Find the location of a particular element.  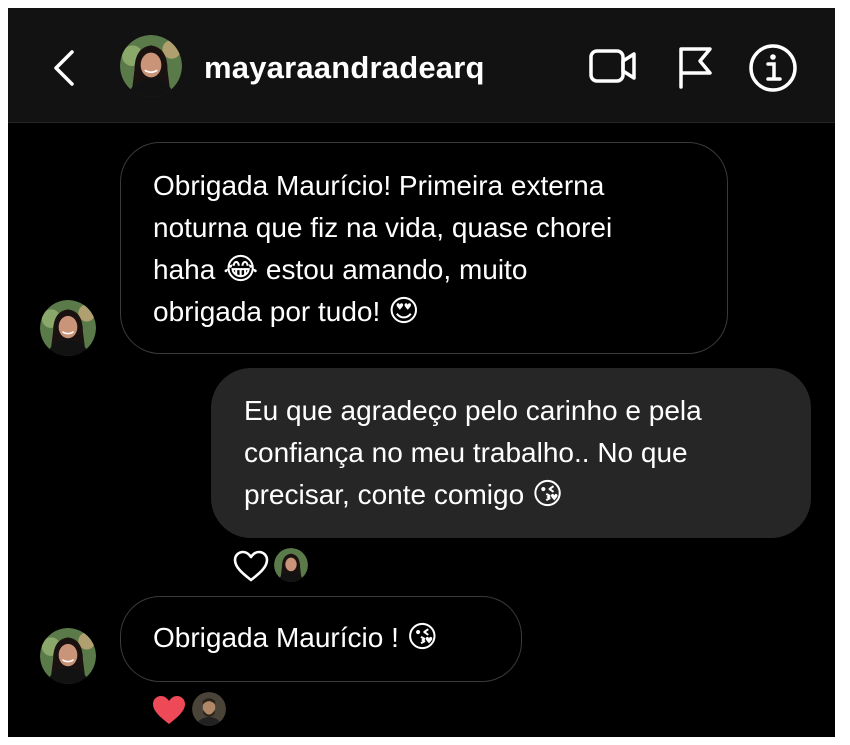

message-text: estou amando, muito is located at coordinates (396, 269).